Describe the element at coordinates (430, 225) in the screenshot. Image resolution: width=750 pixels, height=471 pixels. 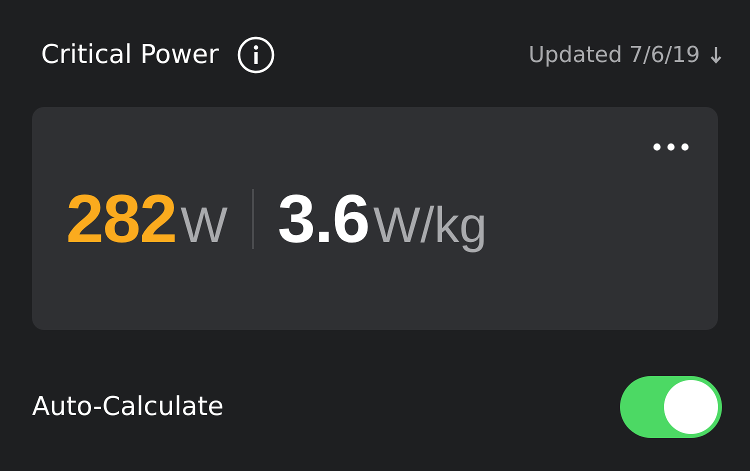
I see `metric-unit: W/kg` at that location.